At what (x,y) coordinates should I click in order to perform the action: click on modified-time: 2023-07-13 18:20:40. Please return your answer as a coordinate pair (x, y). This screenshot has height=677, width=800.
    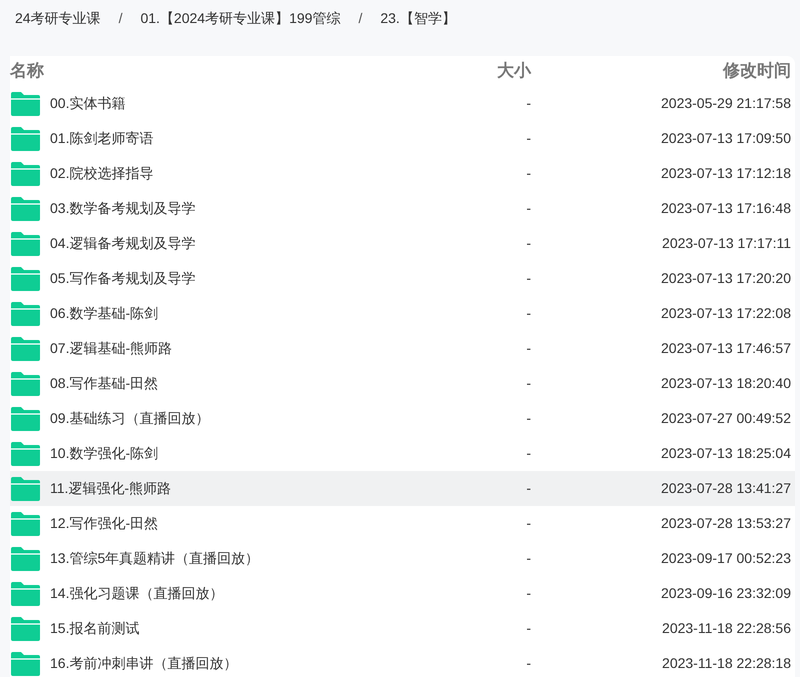
    Looking at the image, I should click on (726, 383).